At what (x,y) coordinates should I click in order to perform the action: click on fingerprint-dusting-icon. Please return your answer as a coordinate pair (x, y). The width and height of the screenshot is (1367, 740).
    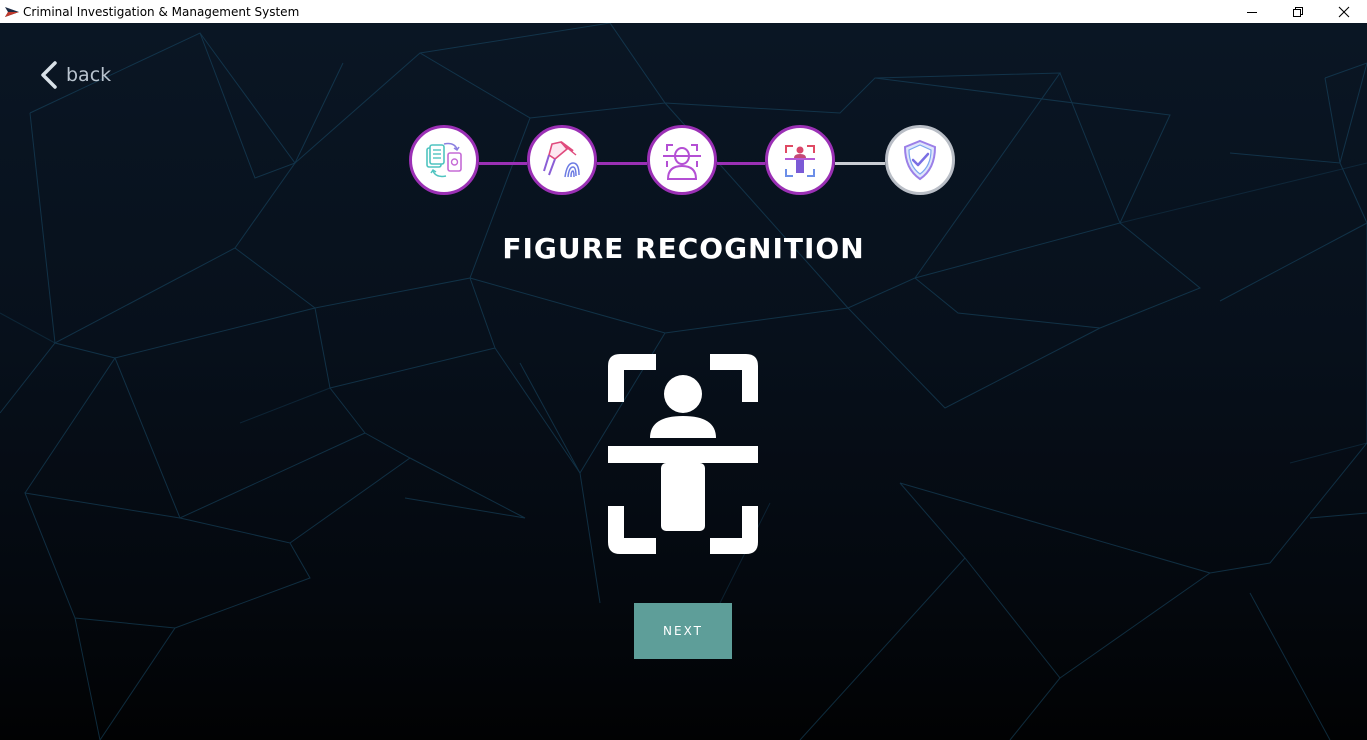
    Looking at the image, I should click on (561, 159).